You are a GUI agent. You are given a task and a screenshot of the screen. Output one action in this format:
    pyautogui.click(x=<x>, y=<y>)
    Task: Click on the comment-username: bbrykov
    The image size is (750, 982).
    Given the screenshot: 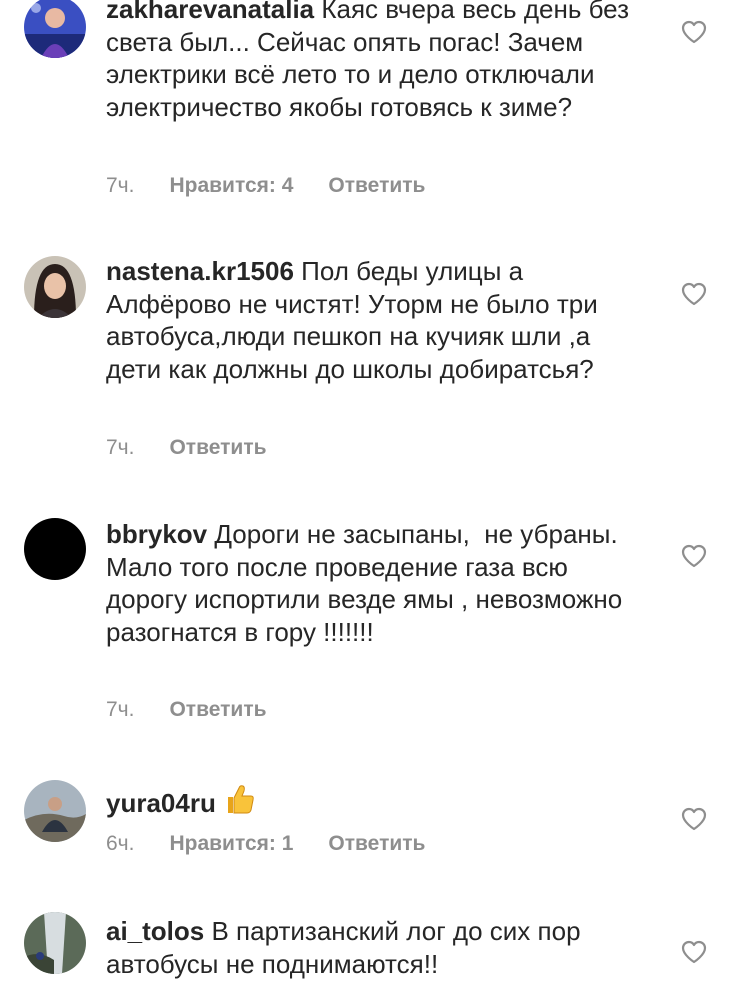 What is the action you would take?
    pyautogui.click(x=156, y=534)
    